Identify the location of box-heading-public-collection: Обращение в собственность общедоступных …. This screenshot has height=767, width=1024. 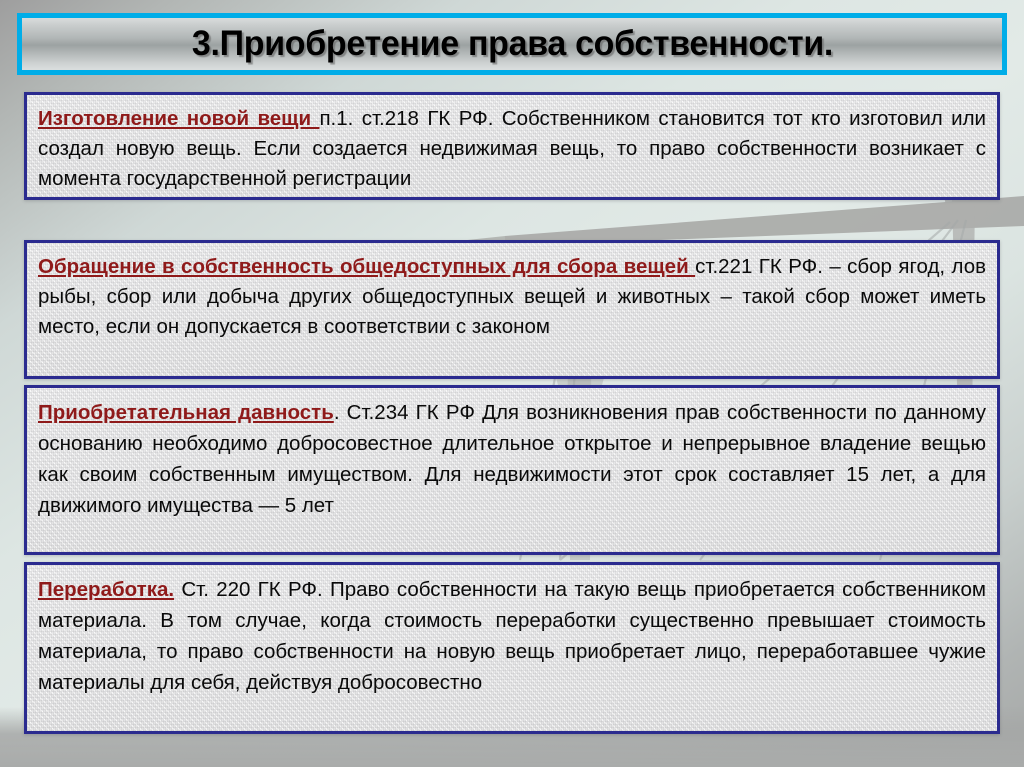
(367, 266).